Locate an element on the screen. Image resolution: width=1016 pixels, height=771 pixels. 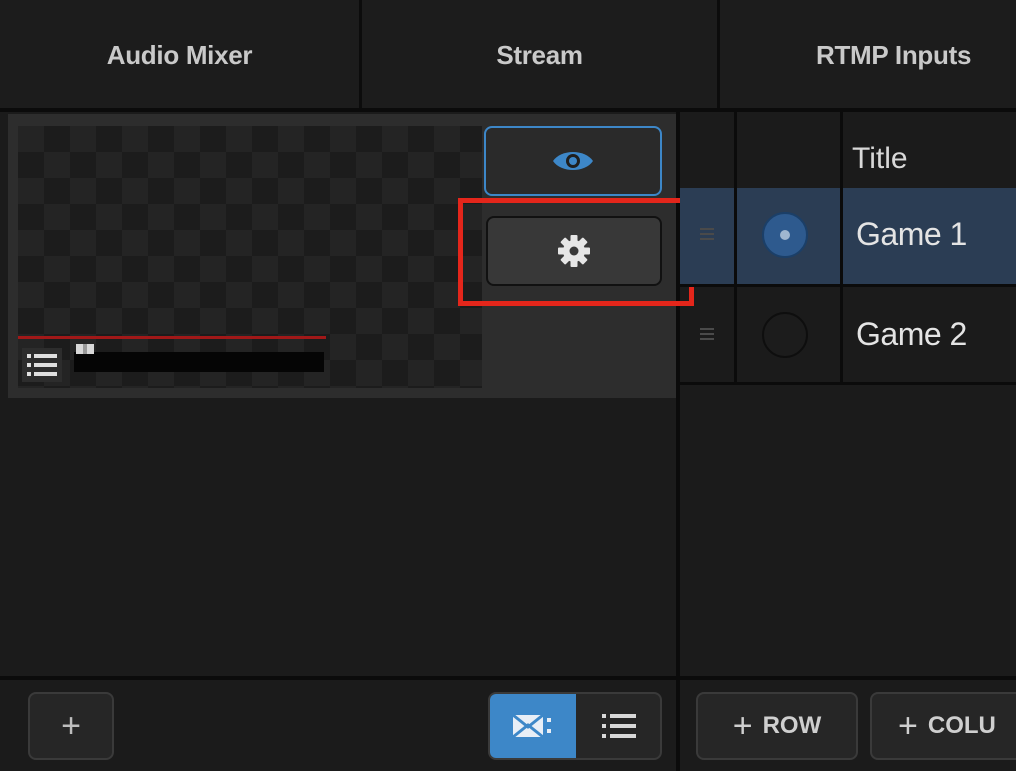
preview-button is located at coordinates (573, 161).